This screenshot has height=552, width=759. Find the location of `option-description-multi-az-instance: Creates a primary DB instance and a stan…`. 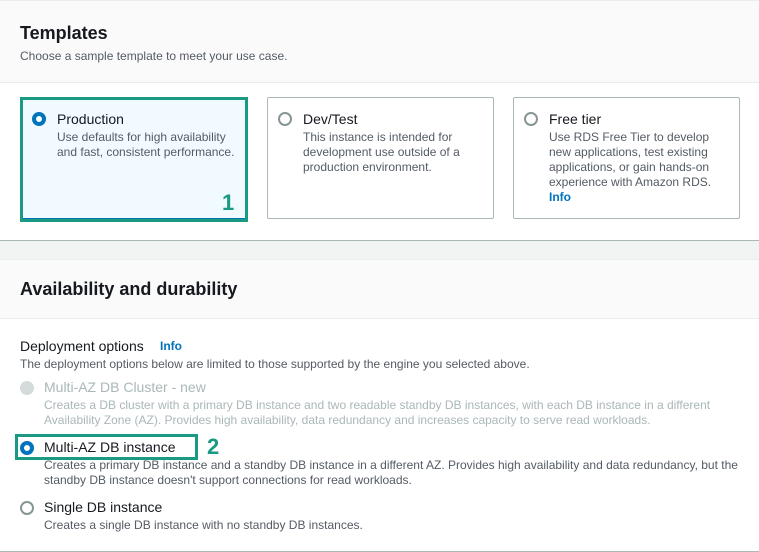

option-description-multi-az-instance: Creates a primary DB instance and a stan… is located at coordinates (391, 472).